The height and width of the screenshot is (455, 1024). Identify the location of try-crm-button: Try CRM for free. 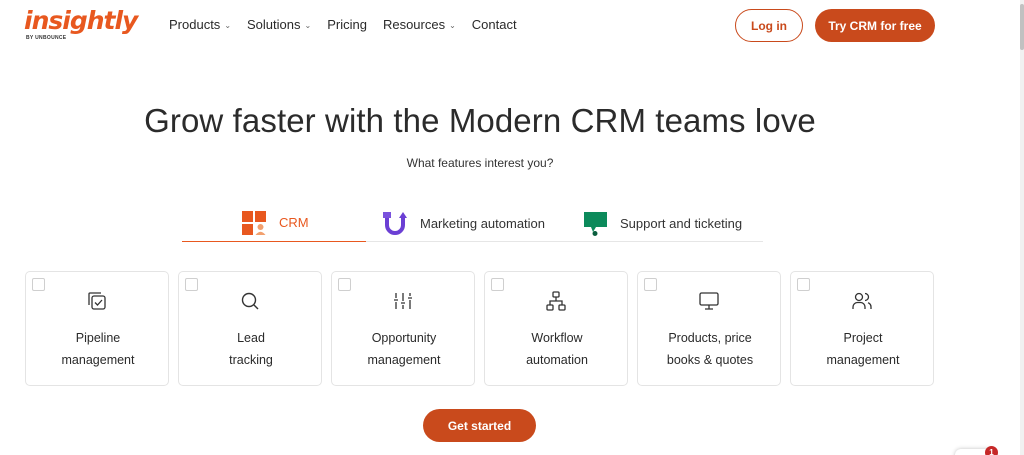
(875, 25).